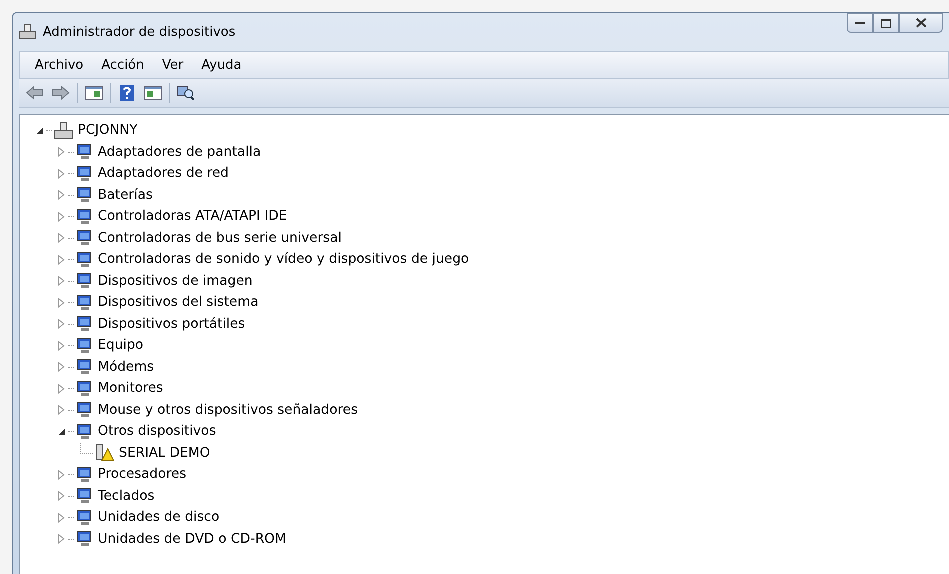 The width and height of the screenshot is (949, 574). Describe the element at coordinates (123, 65) in the screenshot. I see `menu-item: Acción` at that location.